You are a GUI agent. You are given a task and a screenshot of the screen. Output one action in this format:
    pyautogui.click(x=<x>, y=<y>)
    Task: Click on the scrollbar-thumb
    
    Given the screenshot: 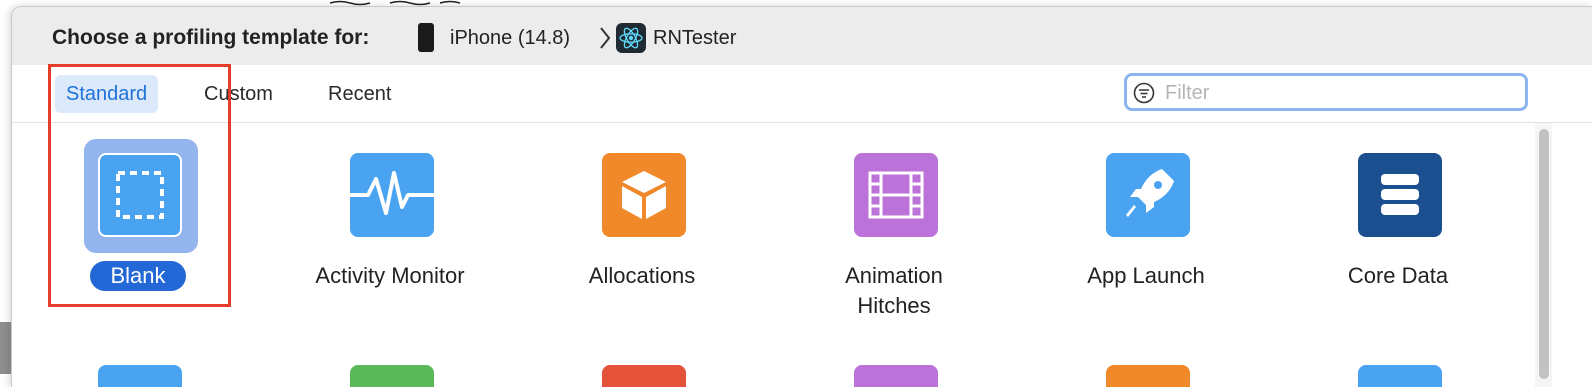 What is the action you would take?
    pyautogui.click(x=1544, y=254)
    